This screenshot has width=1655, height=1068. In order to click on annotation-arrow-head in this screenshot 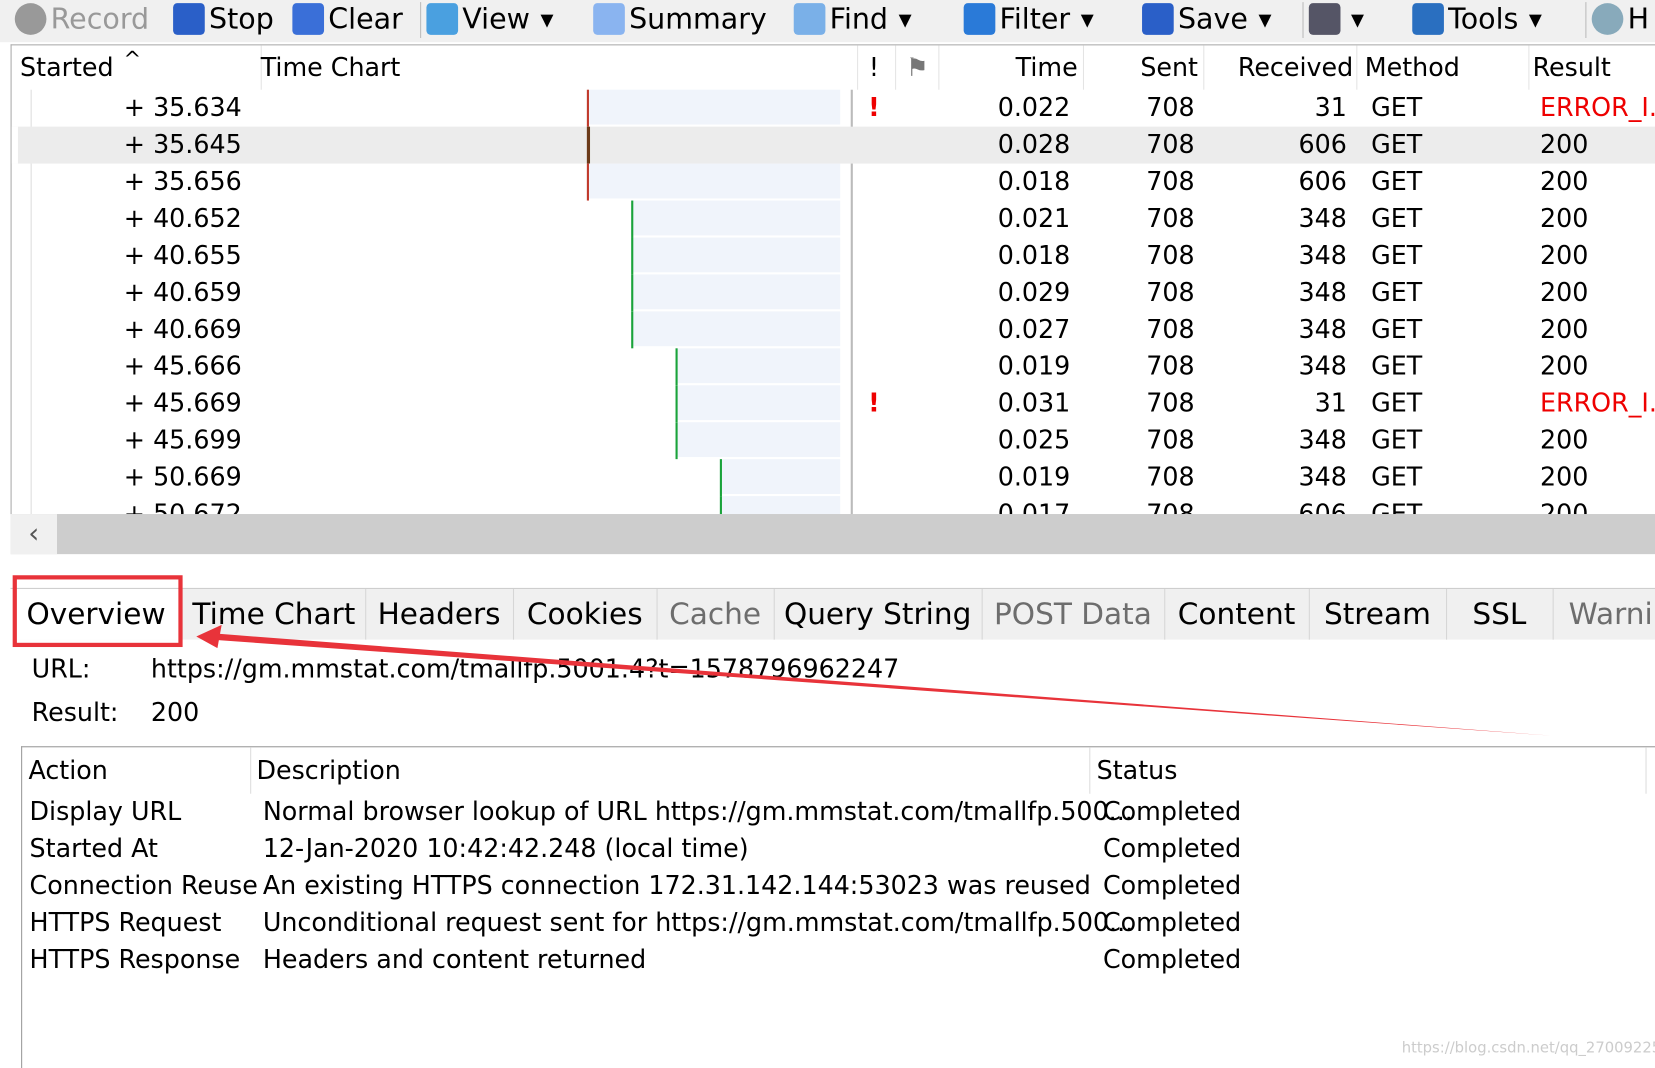, I will do `click(209, 636)`.